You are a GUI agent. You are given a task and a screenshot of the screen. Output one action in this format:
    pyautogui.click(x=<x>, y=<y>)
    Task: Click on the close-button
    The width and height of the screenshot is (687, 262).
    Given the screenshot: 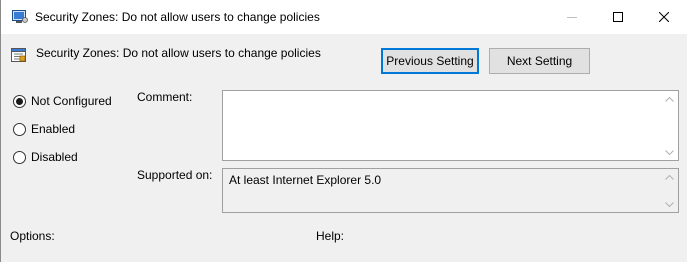 What is the action you would take?
    pyautogui.click(x=664, y=17)
    